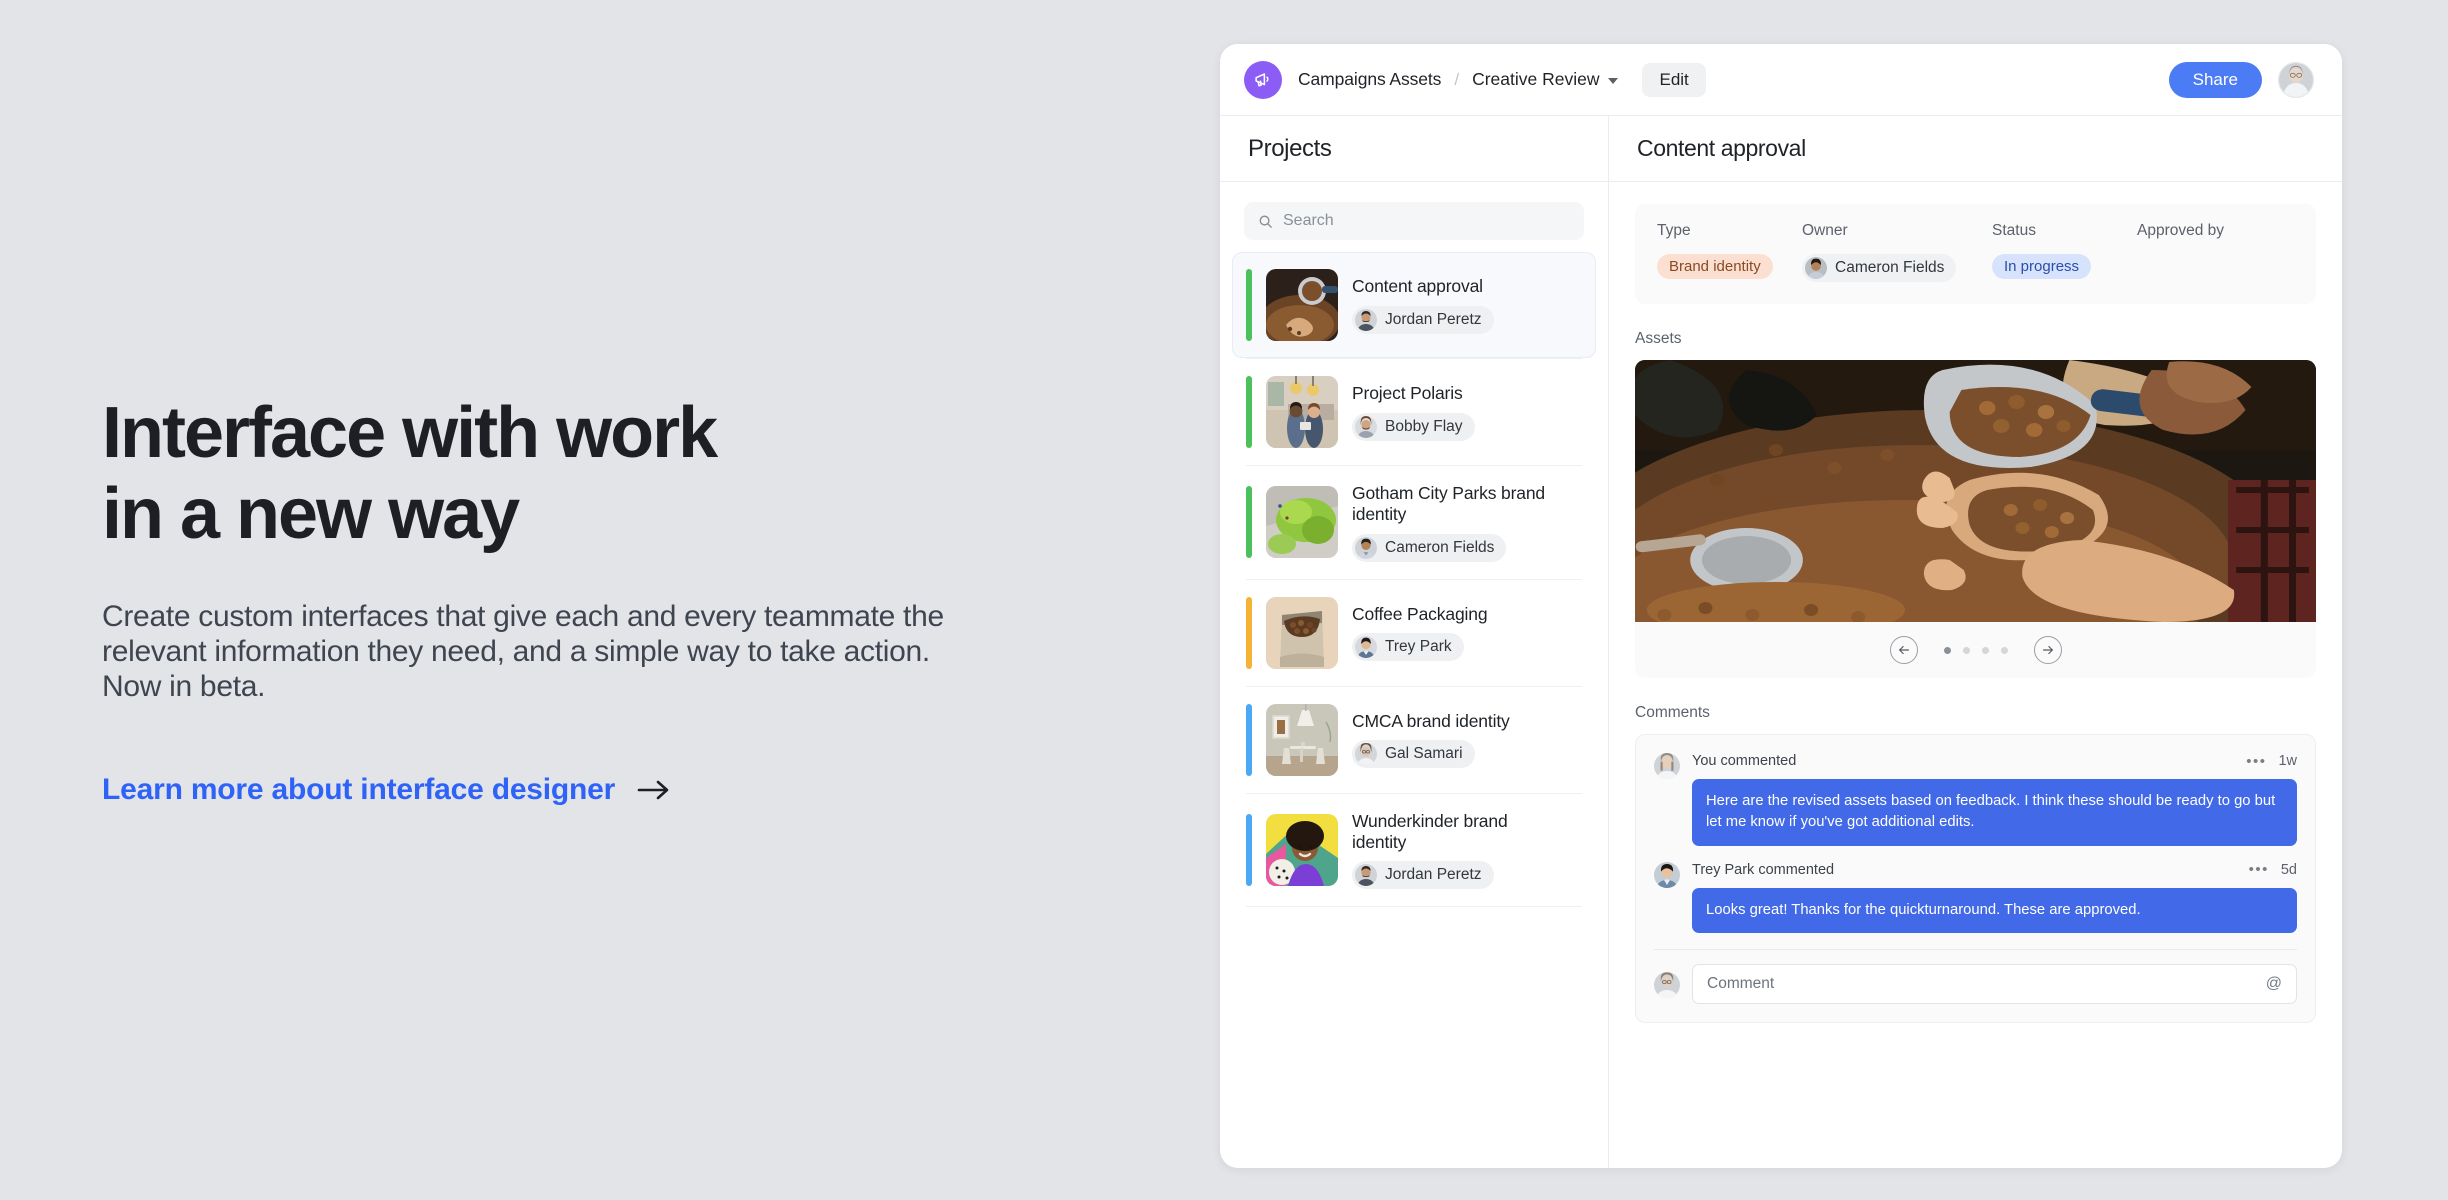 The image size is (2448, 1200). What do you see at coordinates (311, 513) in the screenshot?
I see `headline-line-2: in a new way` at bounding box center [311, 513].